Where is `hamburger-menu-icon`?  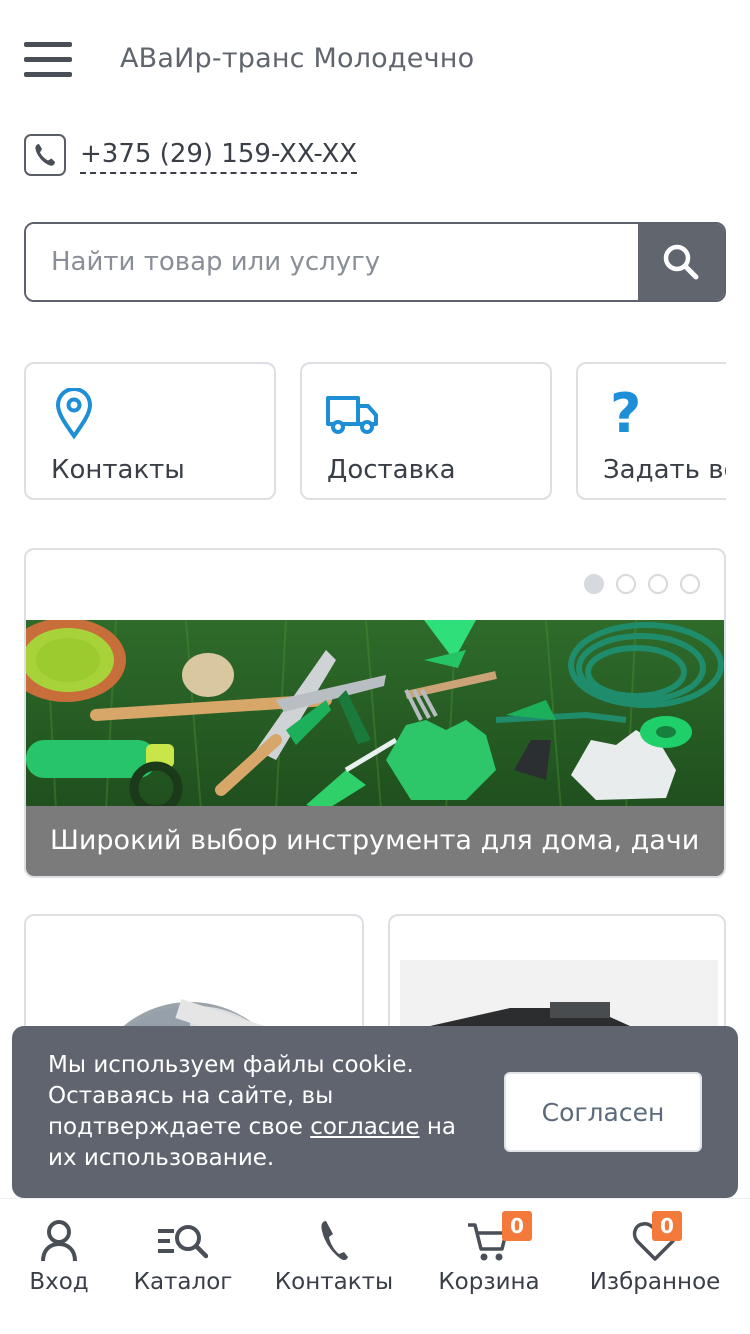
hamburger-menu-icon is located at coordinates (48, 60).